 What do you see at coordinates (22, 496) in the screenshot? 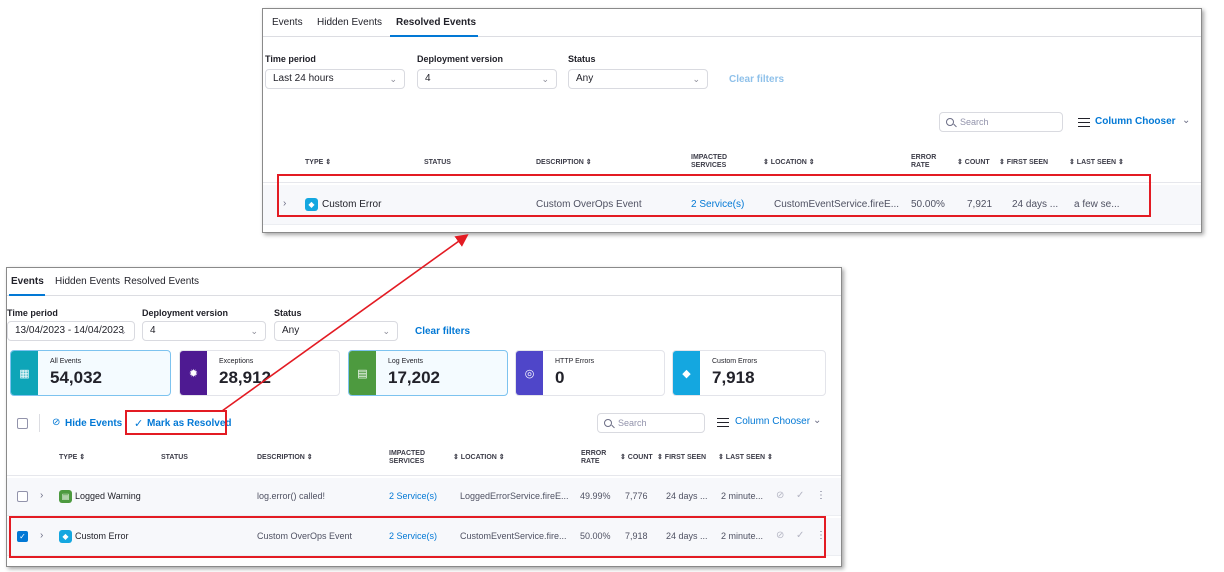
I see `row-checkbox` at bounding box center [22, 496].